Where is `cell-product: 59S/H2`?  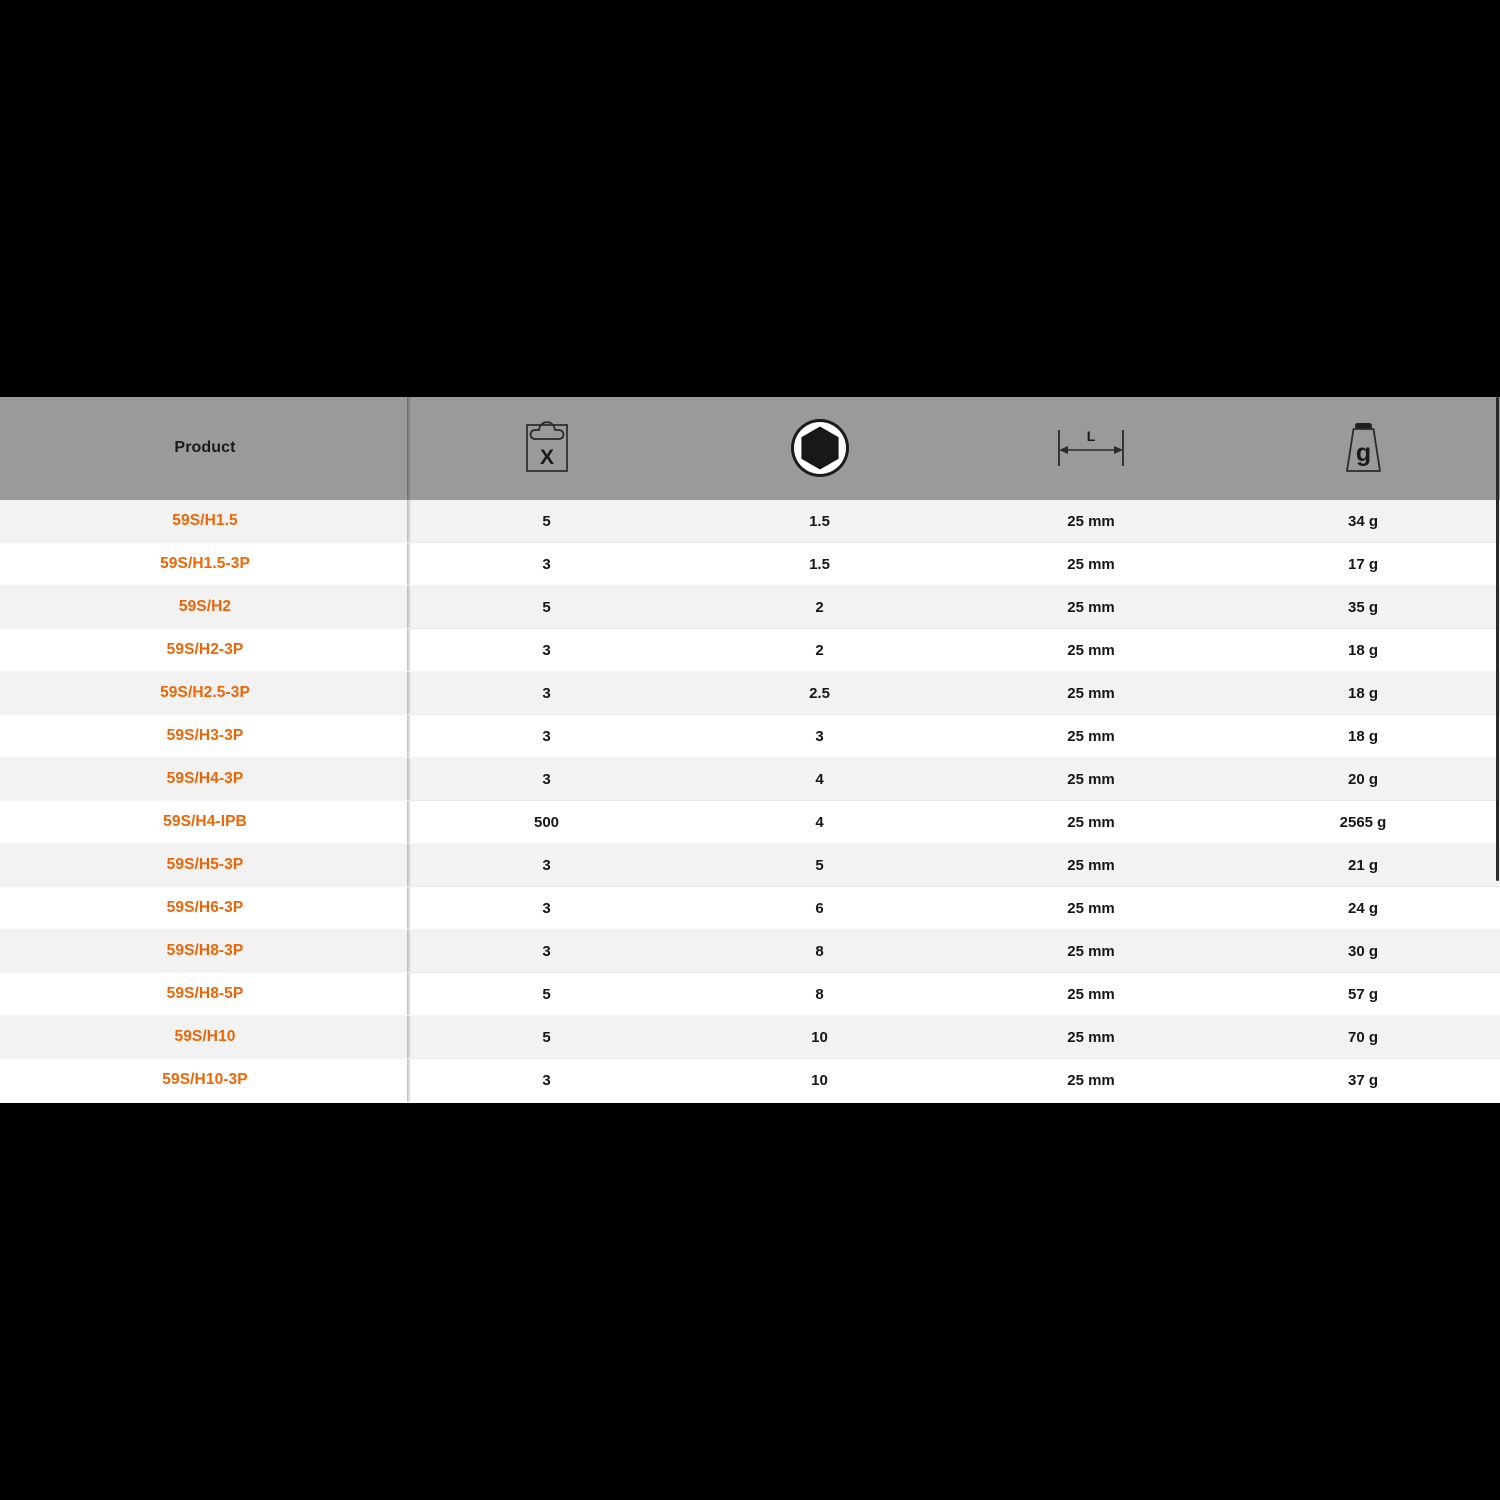 cell-product: 59S/H2 is located at coordinates (205, 607).